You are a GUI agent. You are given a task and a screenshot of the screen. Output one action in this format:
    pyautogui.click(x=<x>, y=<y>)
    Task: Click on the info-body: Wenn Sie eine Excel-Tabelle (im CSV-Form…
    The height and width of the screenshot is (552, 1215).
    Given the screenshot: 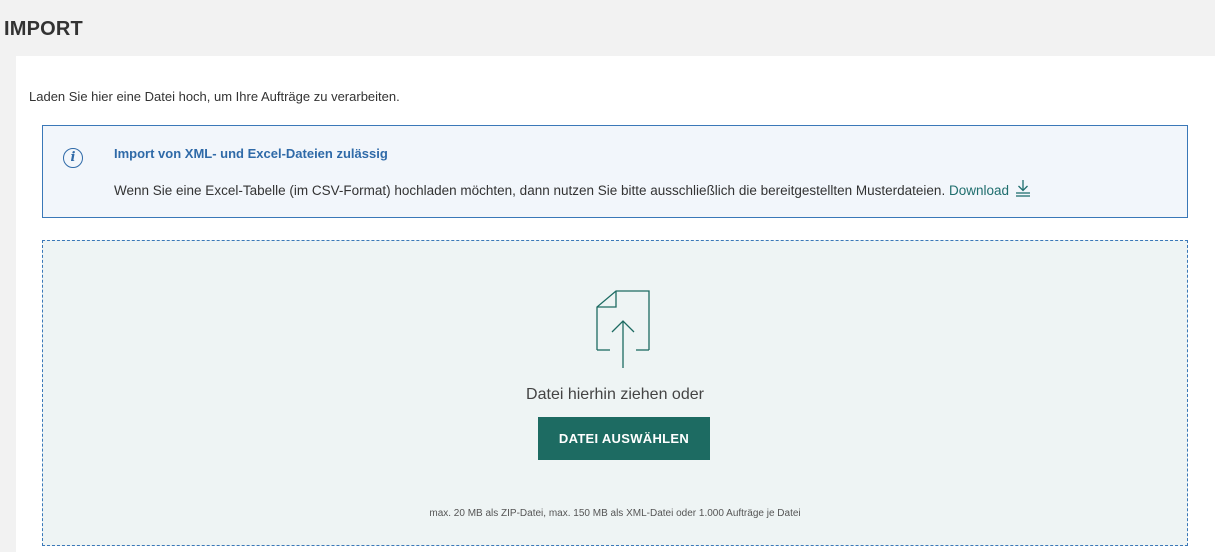 What is the action you would take?
    pyautogui.click(x=572, y=189)
    